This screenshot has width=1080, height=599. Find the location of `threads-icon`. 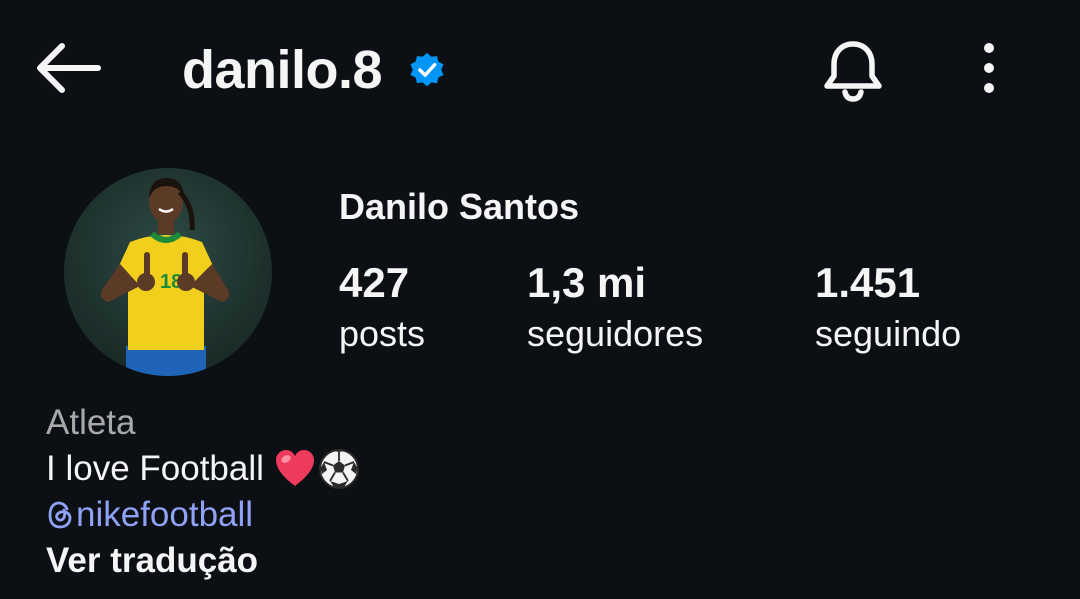

threads-icon is located at coordinates (60, 515).